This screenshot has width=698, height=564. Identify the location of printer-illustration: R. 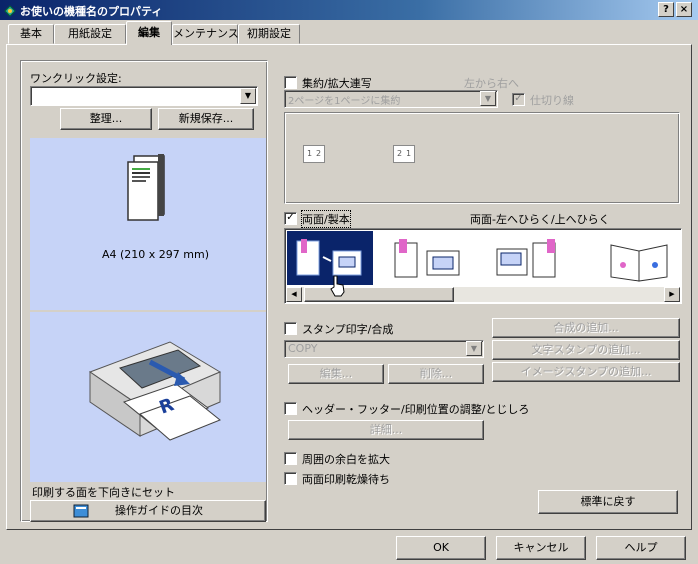
(148, 397).